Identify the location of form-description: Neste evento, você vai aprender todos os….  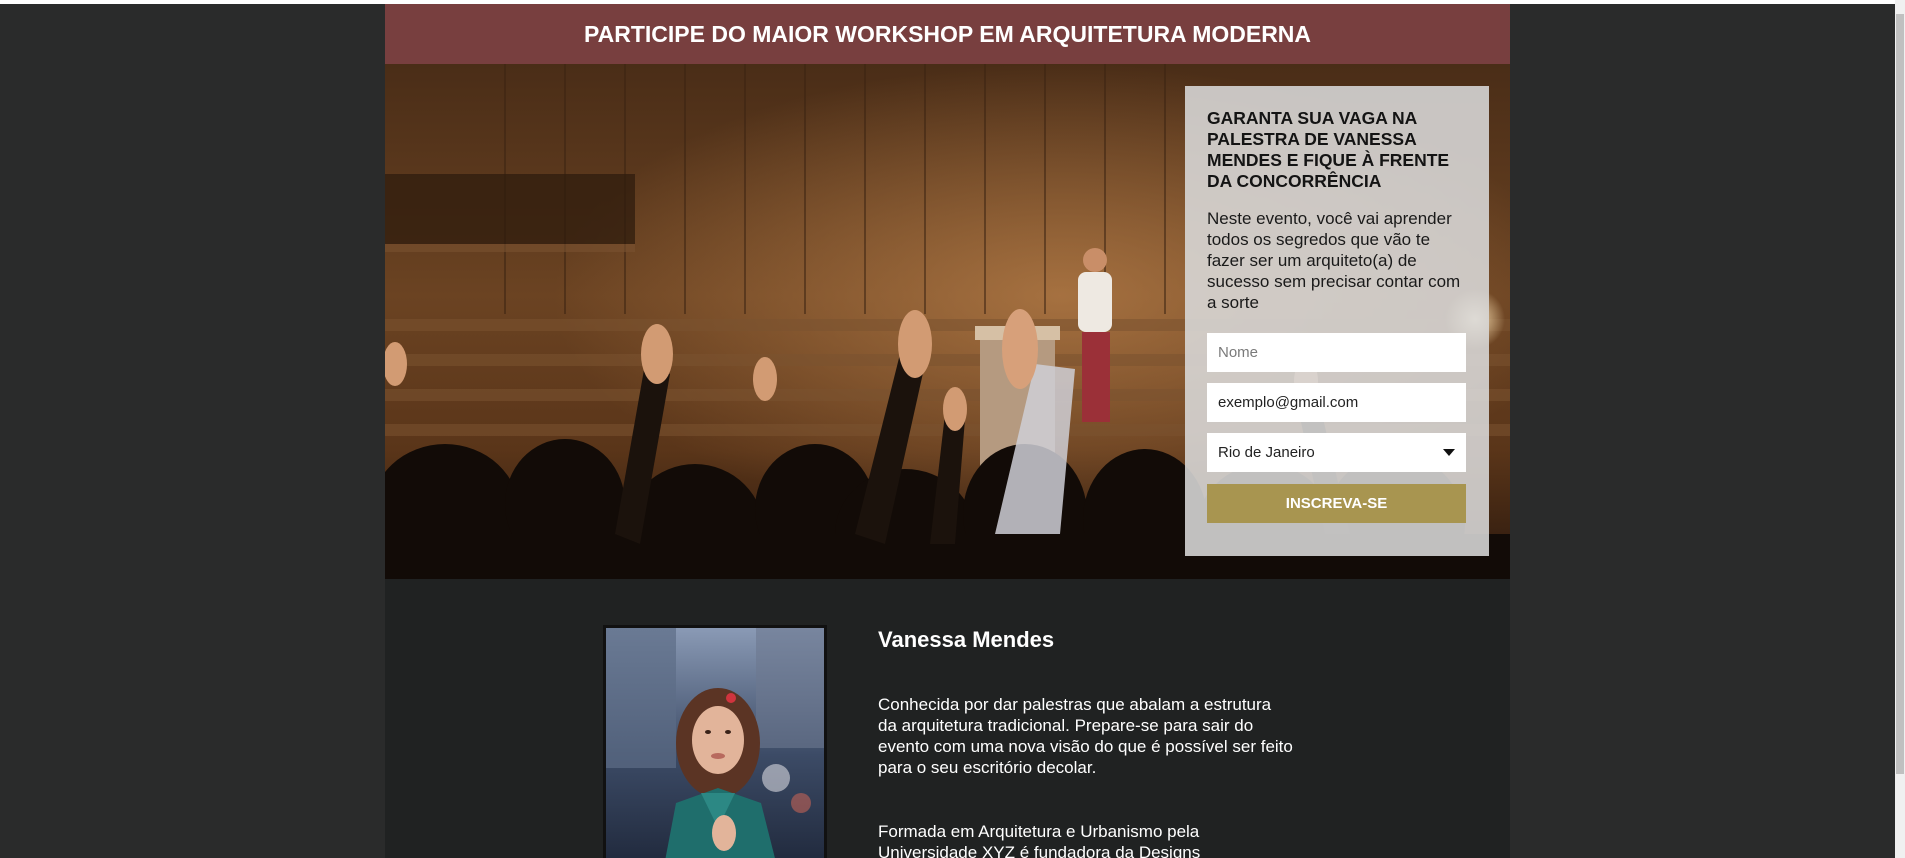
(1334, 260).